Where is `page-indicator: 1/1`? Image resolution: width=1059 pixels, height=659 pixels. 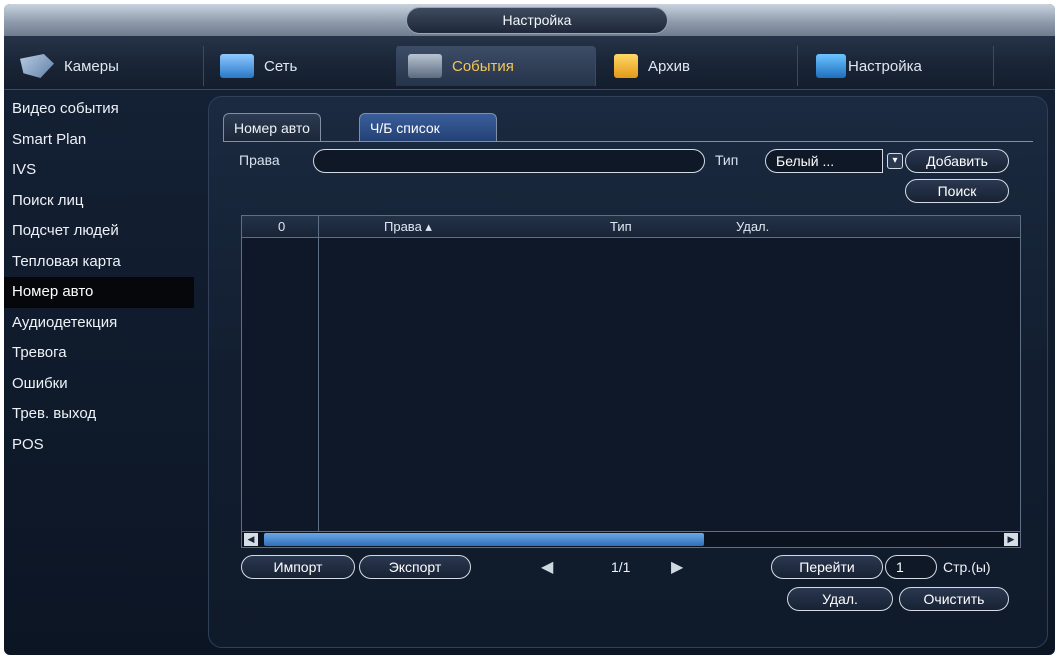
page-indicator: 1/1 is located at coordinates (621, 567).